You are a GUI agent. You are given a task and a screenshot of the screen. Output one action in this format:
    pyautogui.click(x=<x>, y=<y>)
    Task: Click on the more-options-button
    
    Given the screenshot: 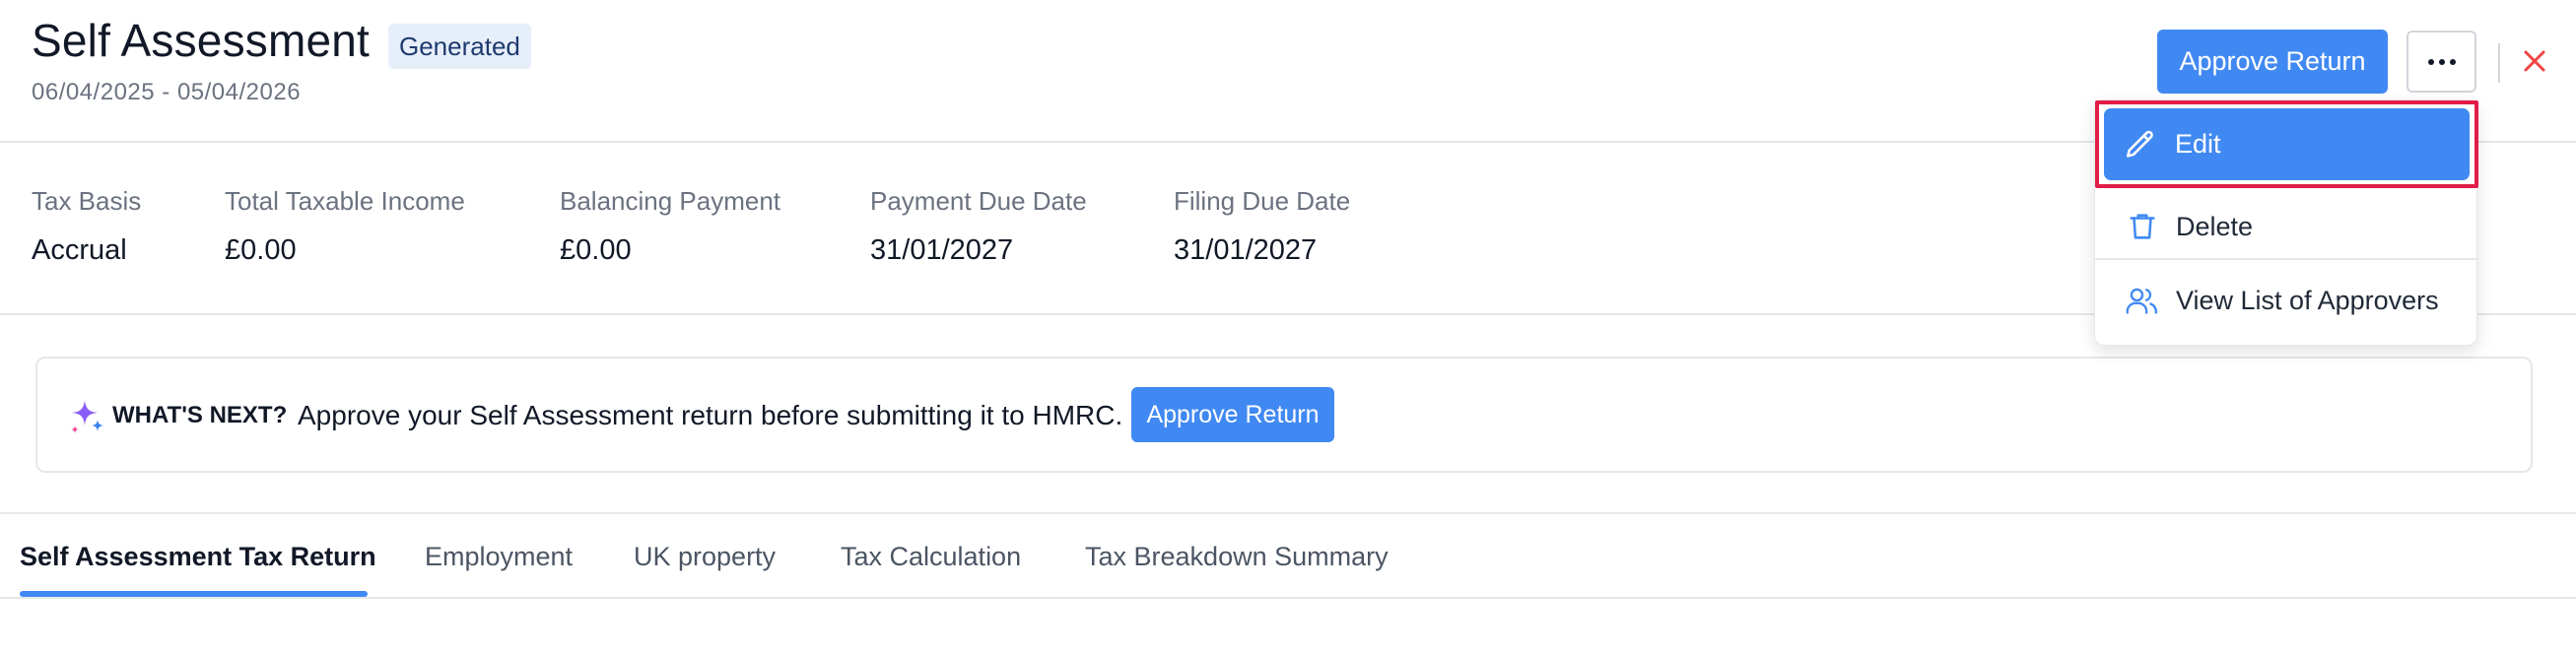 What is the action you would take?
    pyautogui.click(x=2441, y=62)
    